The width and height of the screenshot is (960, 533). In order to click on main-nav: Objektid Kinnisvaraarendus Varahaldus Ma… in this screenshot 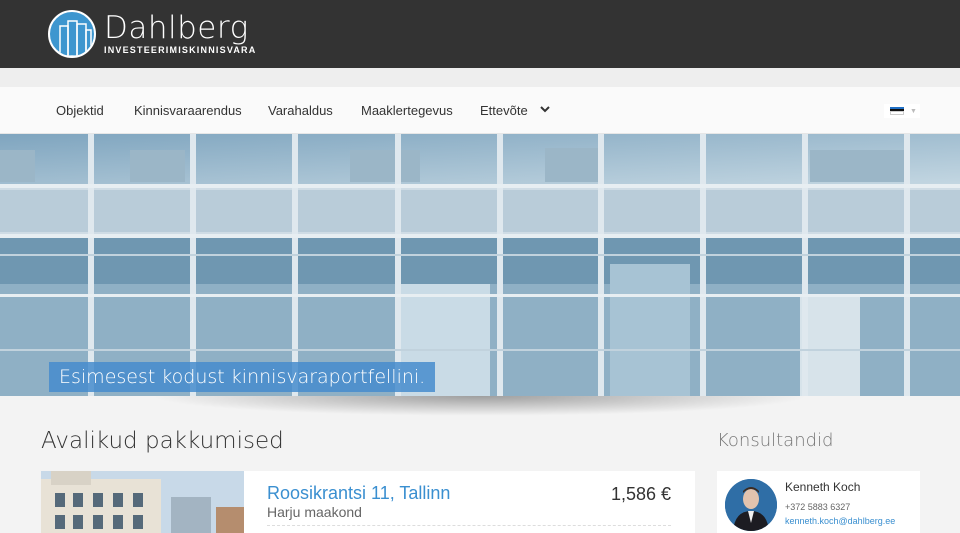, I will do `click(480, 110)`.